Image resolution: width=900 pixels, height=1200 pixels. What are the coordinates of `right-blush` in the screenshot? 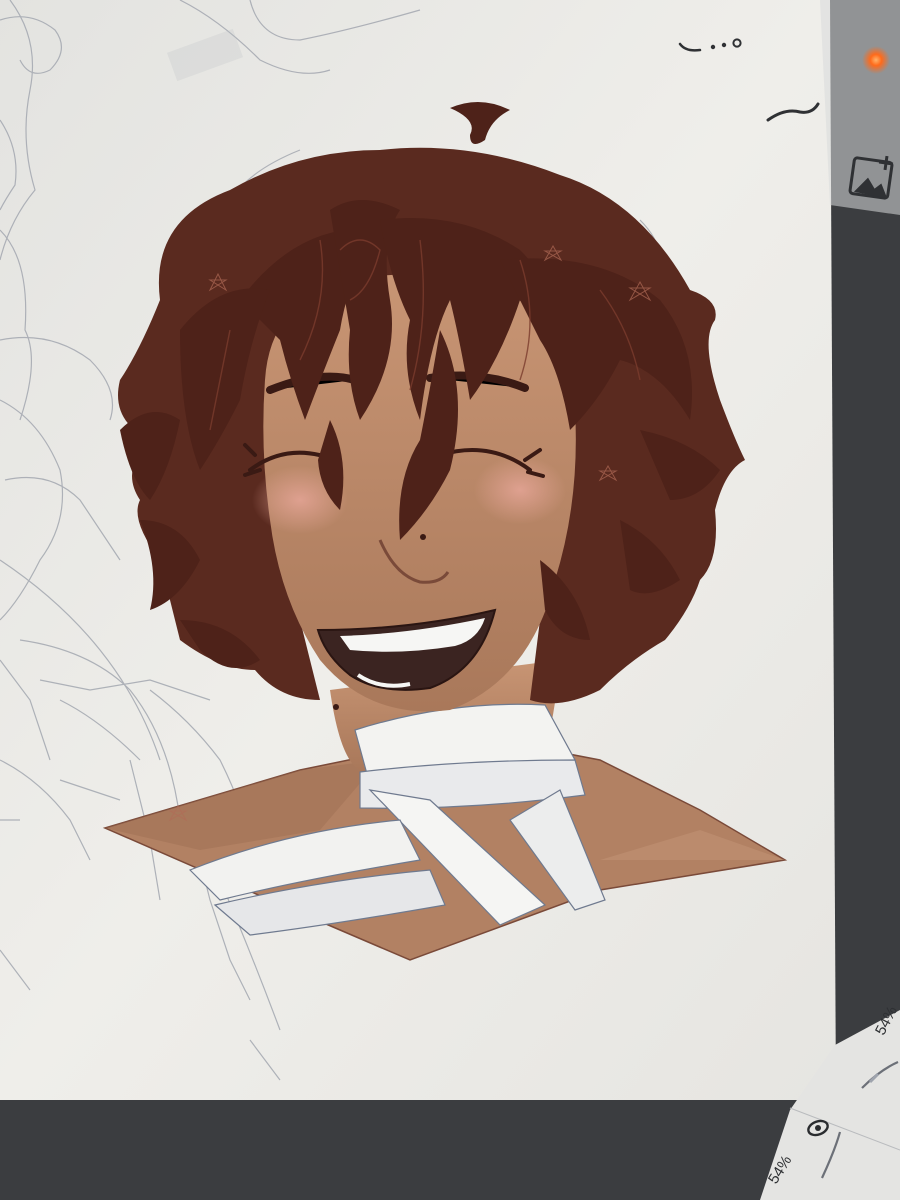 It's located at (520, 490).